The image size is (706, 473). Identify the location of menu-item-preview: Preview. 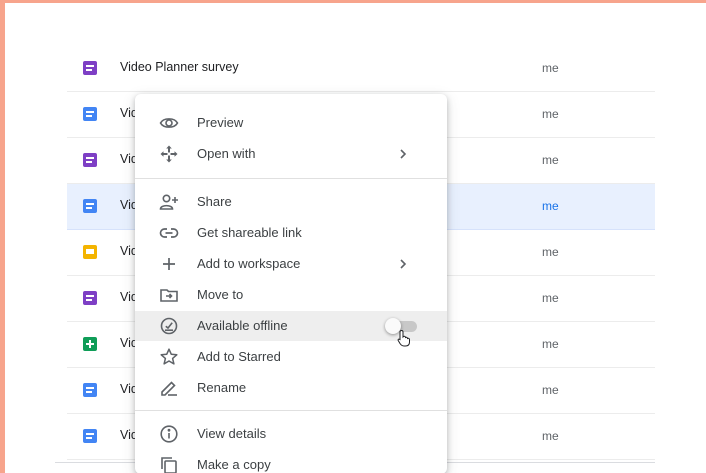
(291, 123).